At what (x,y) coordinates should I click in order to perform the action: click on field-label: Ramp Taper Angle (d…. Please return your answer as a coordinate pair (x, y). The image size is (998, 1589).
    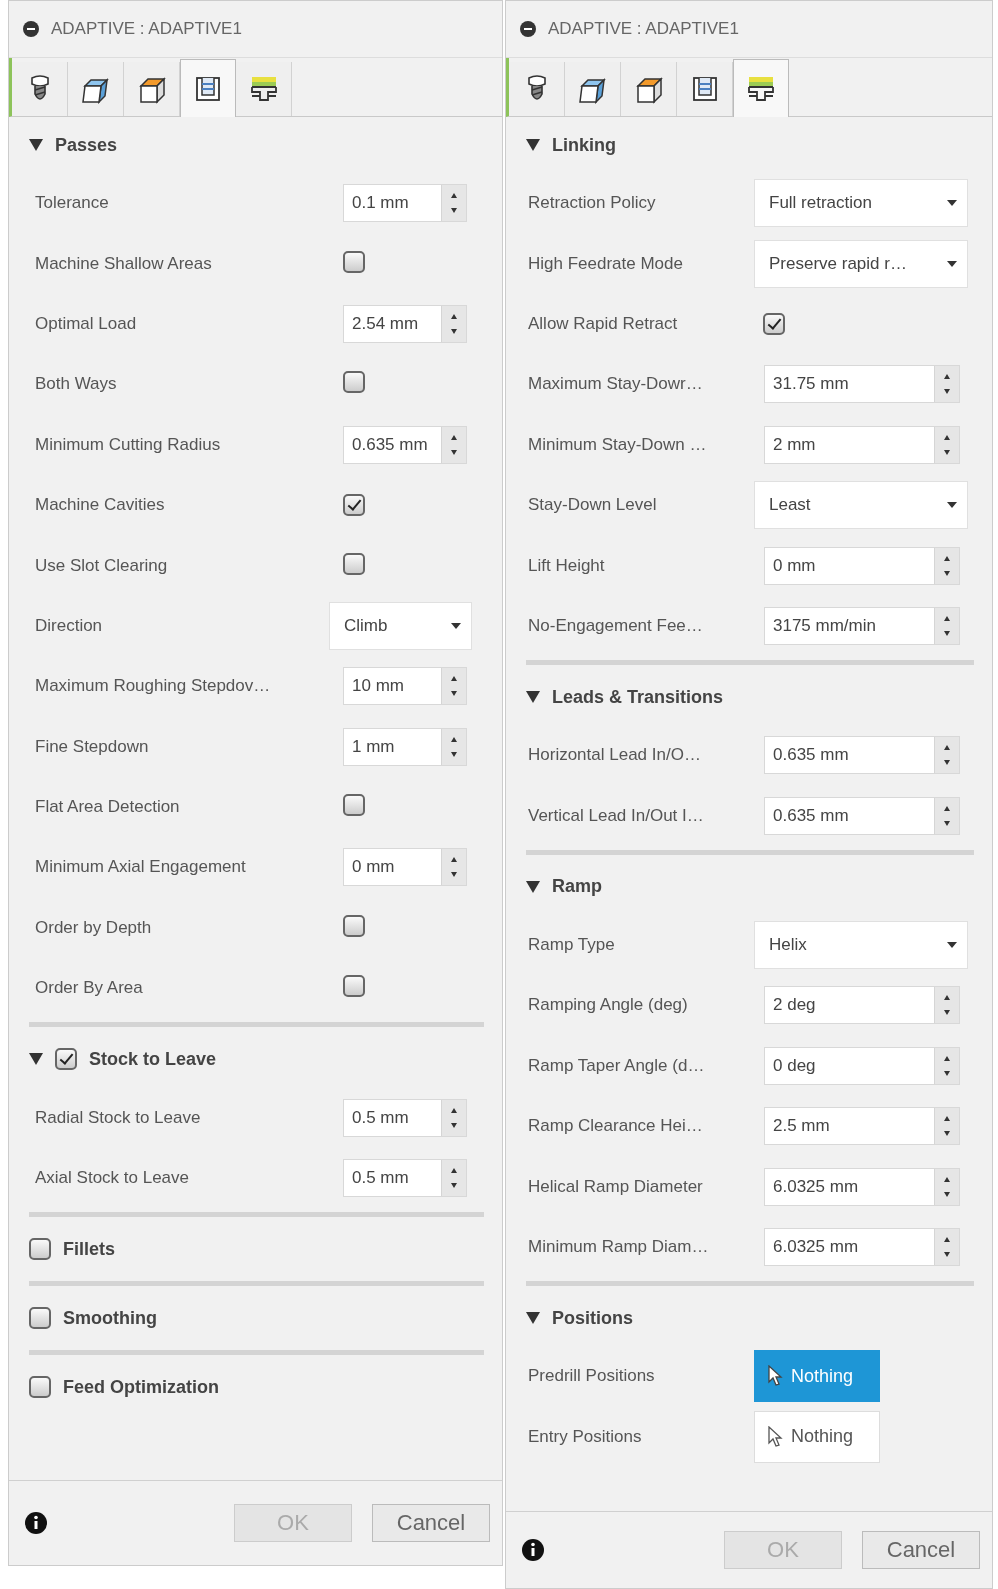
    Looking at the image, I should click on (617, 1065).